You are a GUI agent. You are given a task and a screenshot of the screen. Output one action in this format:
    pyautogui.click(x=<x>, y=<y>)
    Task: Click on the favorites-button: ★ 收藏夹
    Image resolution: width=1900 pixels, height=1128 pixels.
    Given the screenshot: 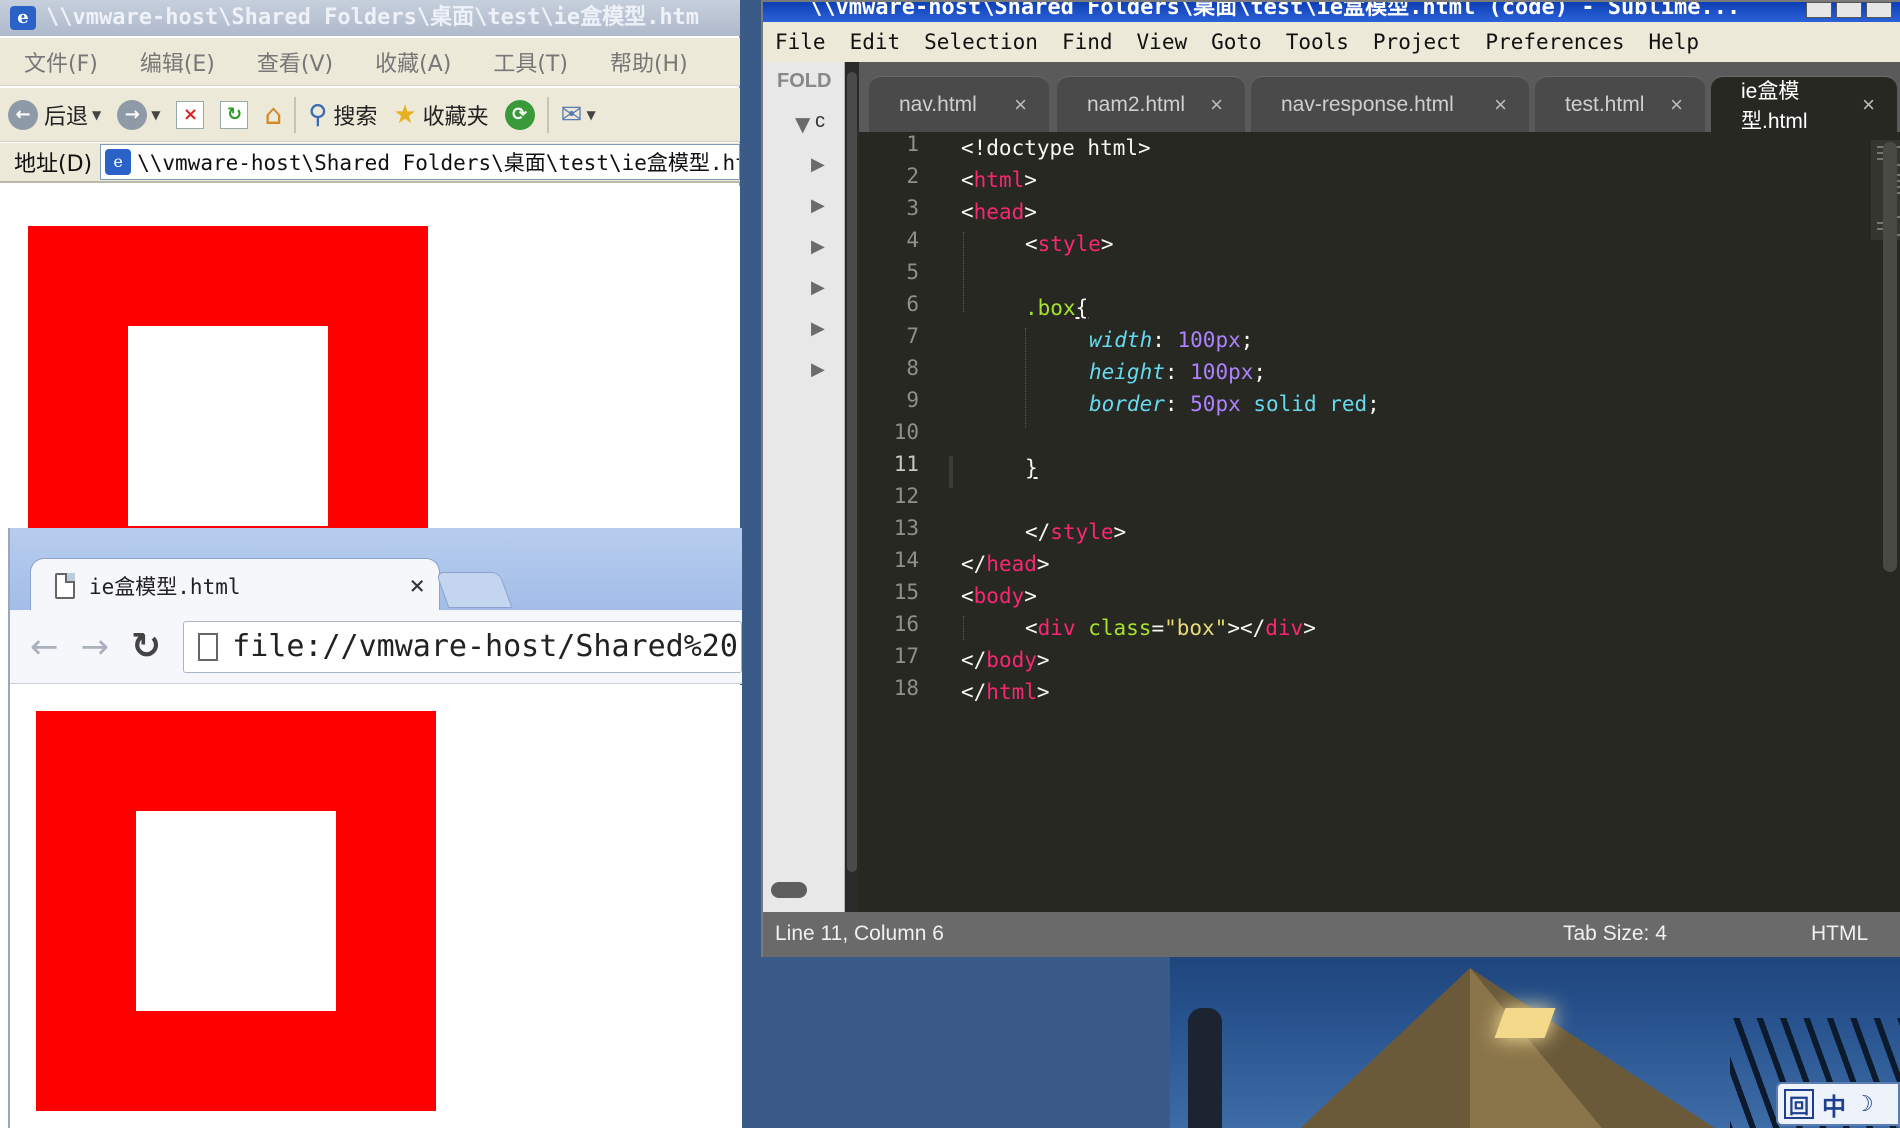 What is the action you would take?
    pyautogui.click(x=440, y=115)
    